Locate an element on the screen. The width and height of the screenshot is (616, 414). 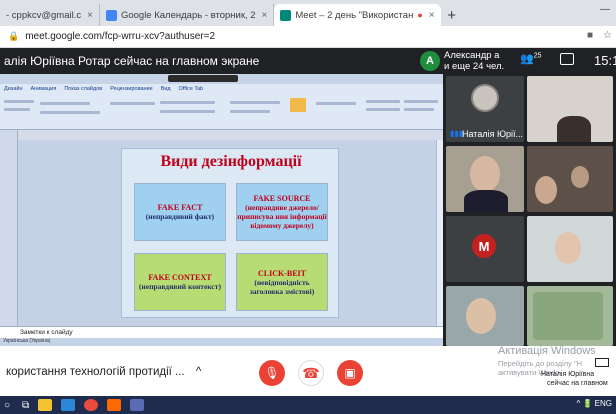
ppt-title-block is located at coordinates (203, 78).